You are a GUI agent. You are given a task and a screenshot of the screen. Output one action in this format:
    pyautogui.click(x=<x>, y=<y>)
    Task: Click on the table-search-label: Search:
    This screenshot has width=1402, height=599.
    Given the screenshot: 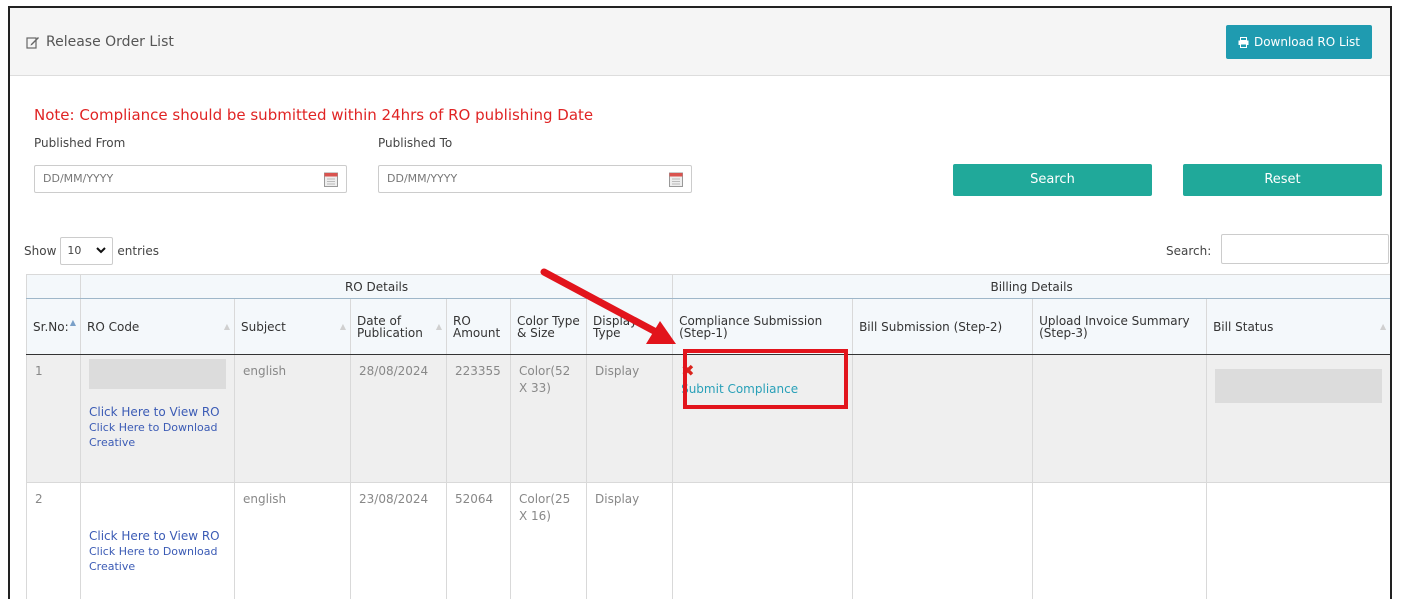 What is the action you would take?
    pyautogui.click(x=1189, y=251)
    